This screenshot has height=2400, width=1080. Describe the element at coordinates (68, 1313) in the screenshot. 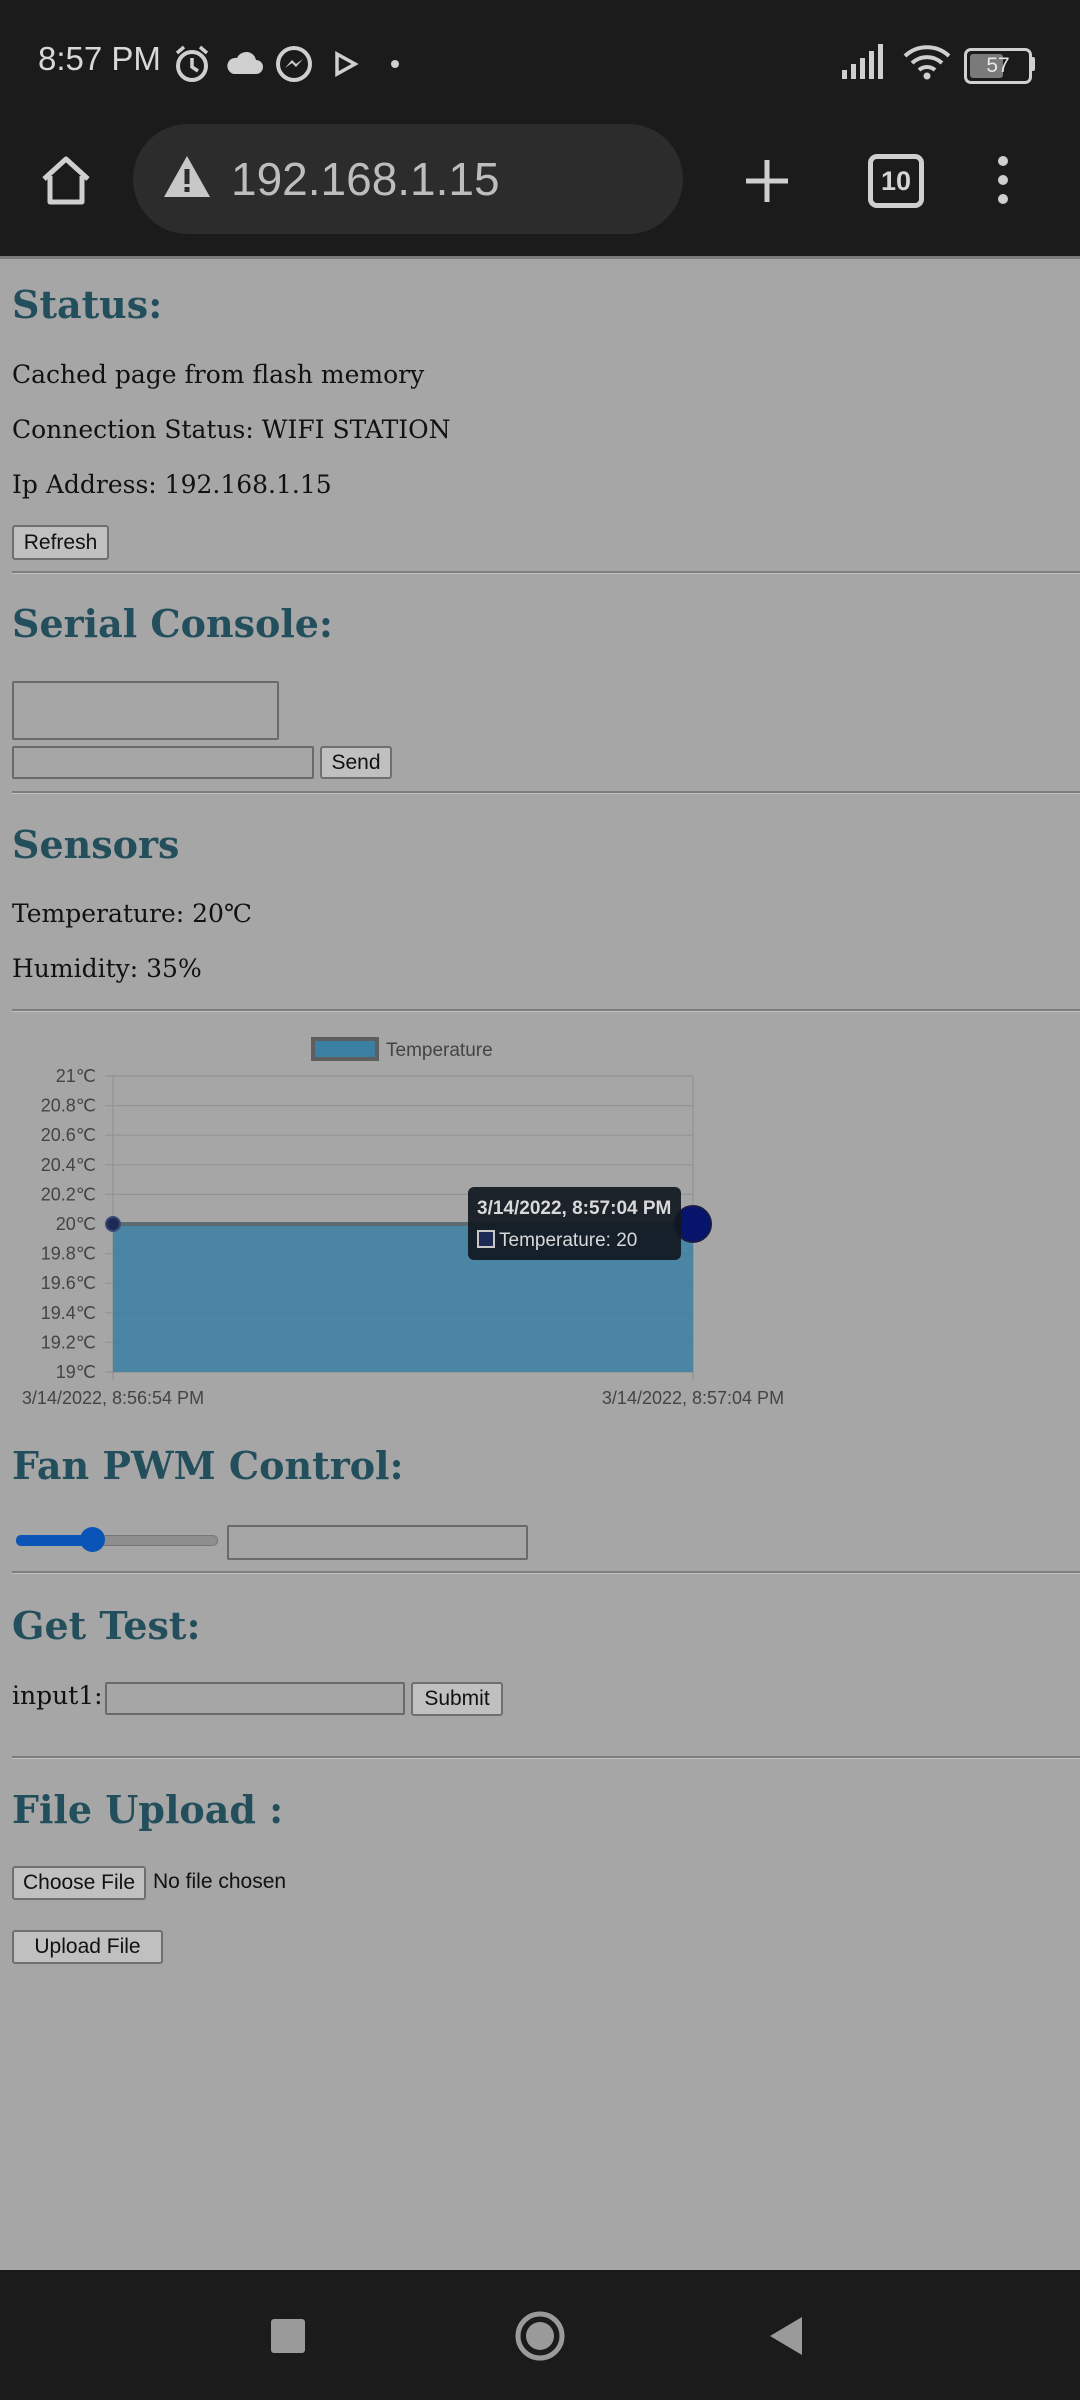

I see `y-tick-label: 19.4℃` at that location.